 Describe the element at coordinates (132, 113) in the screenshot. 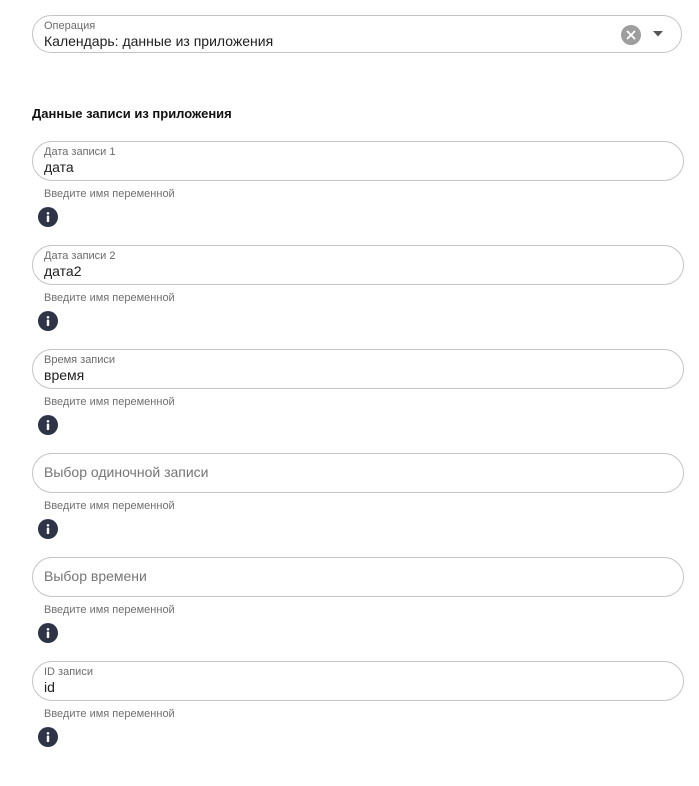

I see `section-title: Данные записи из приложения` at that location.